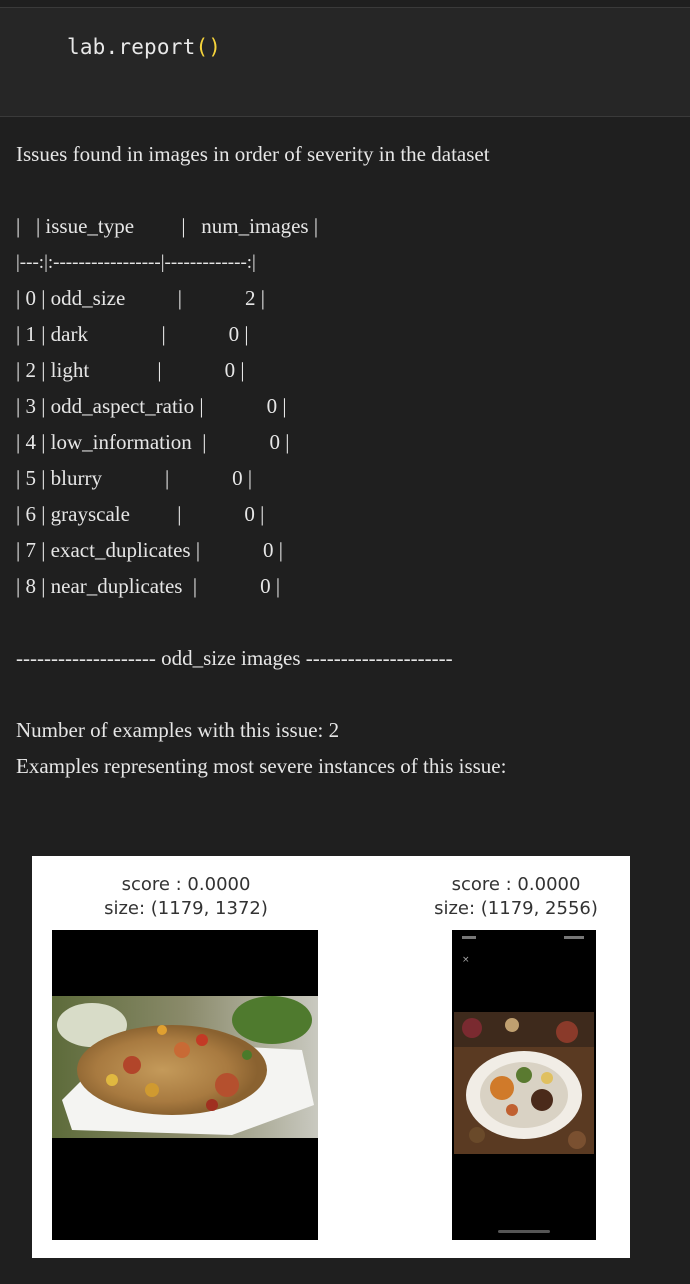 The width and height of the screenshot is (690, 1284). What do you see at coordinates (516, 884) in the screenshot?
I see `image-2-score: score : 0.0000` at bounding box center [516, 884].